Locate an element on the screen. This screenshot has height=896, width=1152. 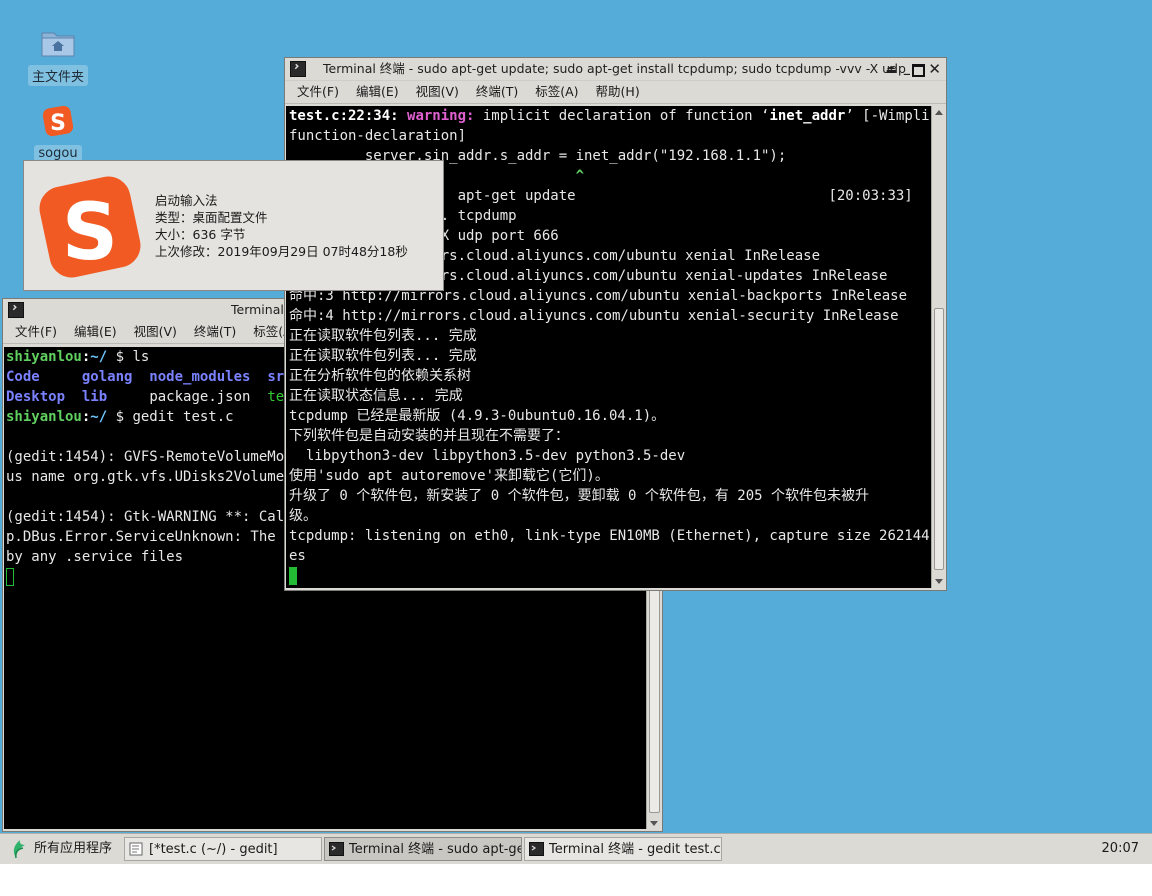
menubar: 文件(F) 编辑(E) 视图(V) 终端(T) 标签(A) 帮助(H) is located at coordinates (615, 92).